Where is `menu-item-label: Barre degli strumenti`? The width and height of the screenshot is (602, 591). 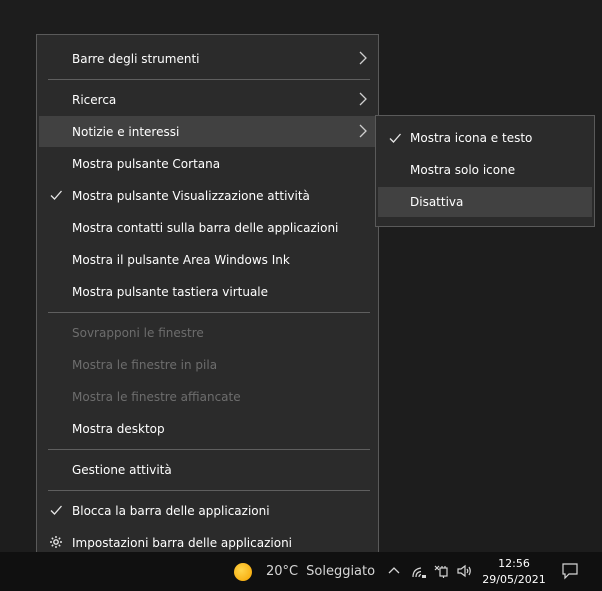
menu-item-label: Barre degli strumenti is located at coordinates (136, 58).